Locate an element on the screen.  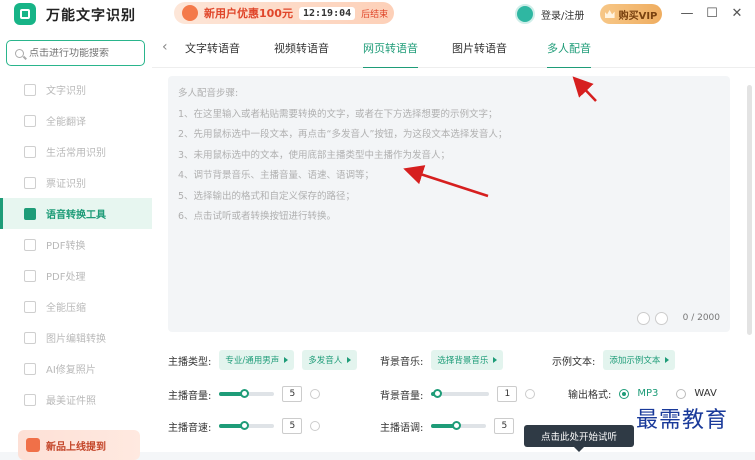
anchor-volume-input: 5 is located at coordinates (292, 394).